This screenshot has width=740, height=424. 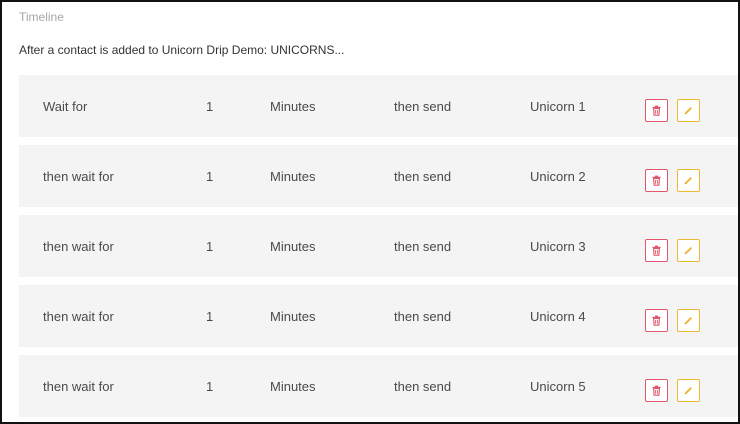 What do you see at coordinates (558, 106) in the screenshot?
I see `step-email-name: Unicorn 1` at bounding box center [558, 106].